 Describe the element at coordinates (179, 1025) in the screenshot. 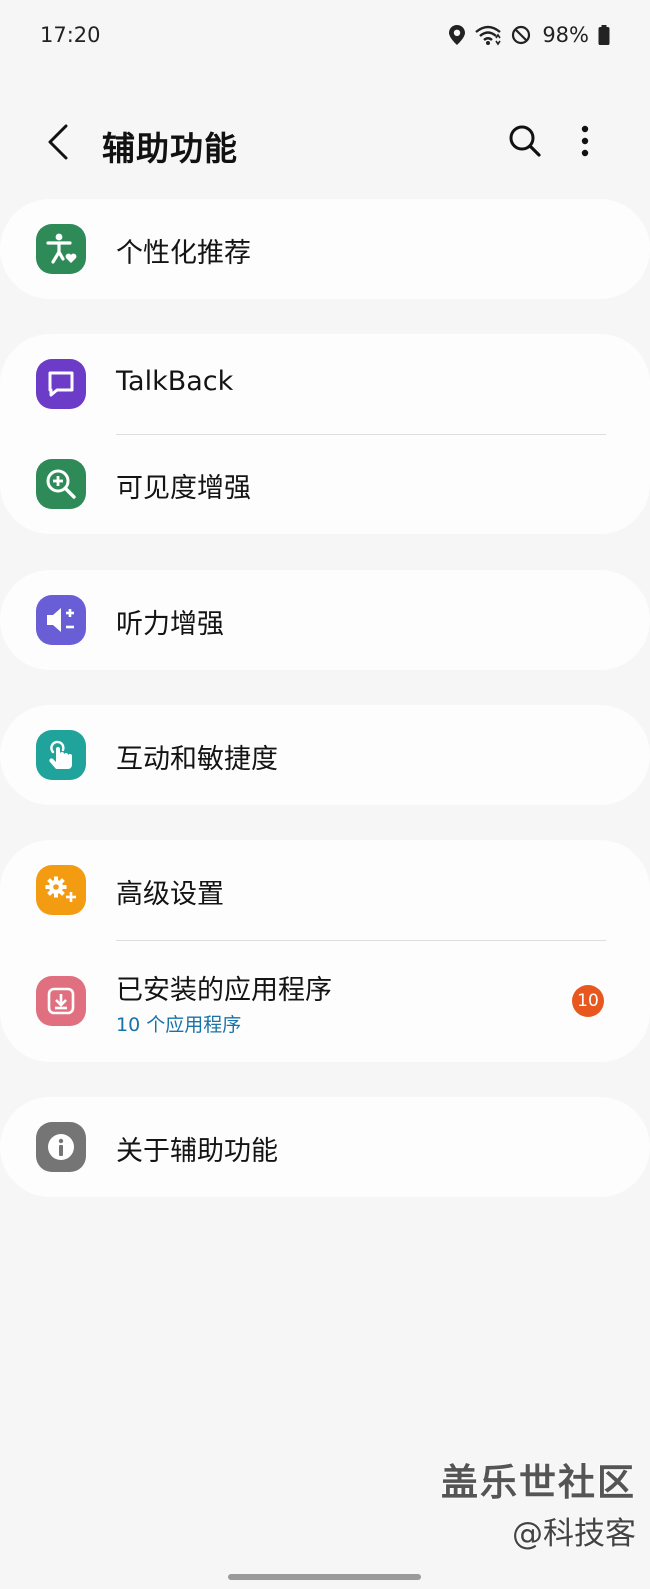

I see `menu-item-subtitle: 10 个应用程序` at that location.